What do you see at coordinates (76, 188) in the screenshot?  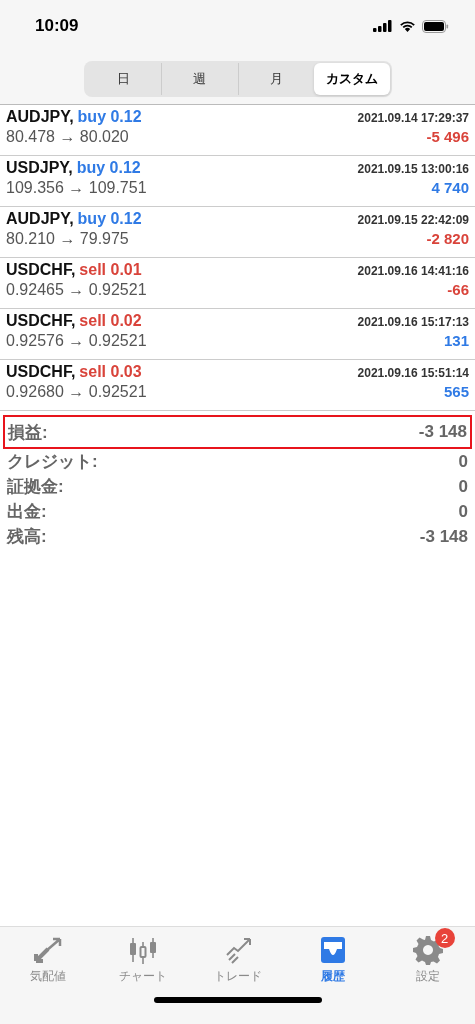 I see `trade-prices: 109.356 → 109.751` at bounding box center [76, 188].